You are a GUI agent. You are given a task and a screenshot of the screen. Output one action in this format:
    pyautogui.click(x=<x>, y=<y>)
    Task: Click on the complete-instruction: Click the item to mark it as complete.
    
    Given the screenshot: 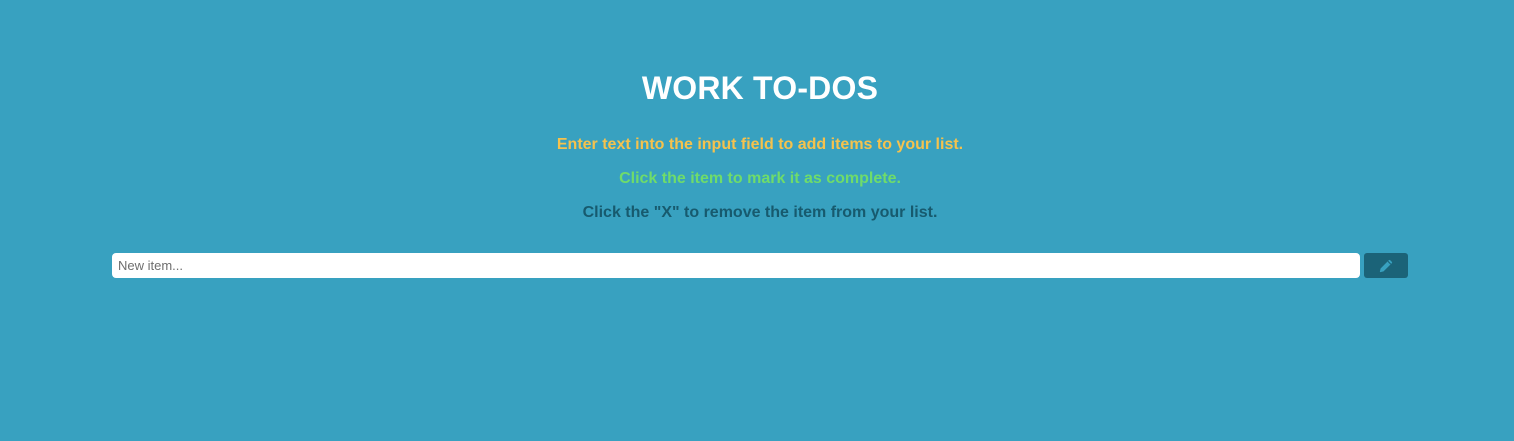 What is the action you would take?
    pyautogui.click(x=760, y=178)
    